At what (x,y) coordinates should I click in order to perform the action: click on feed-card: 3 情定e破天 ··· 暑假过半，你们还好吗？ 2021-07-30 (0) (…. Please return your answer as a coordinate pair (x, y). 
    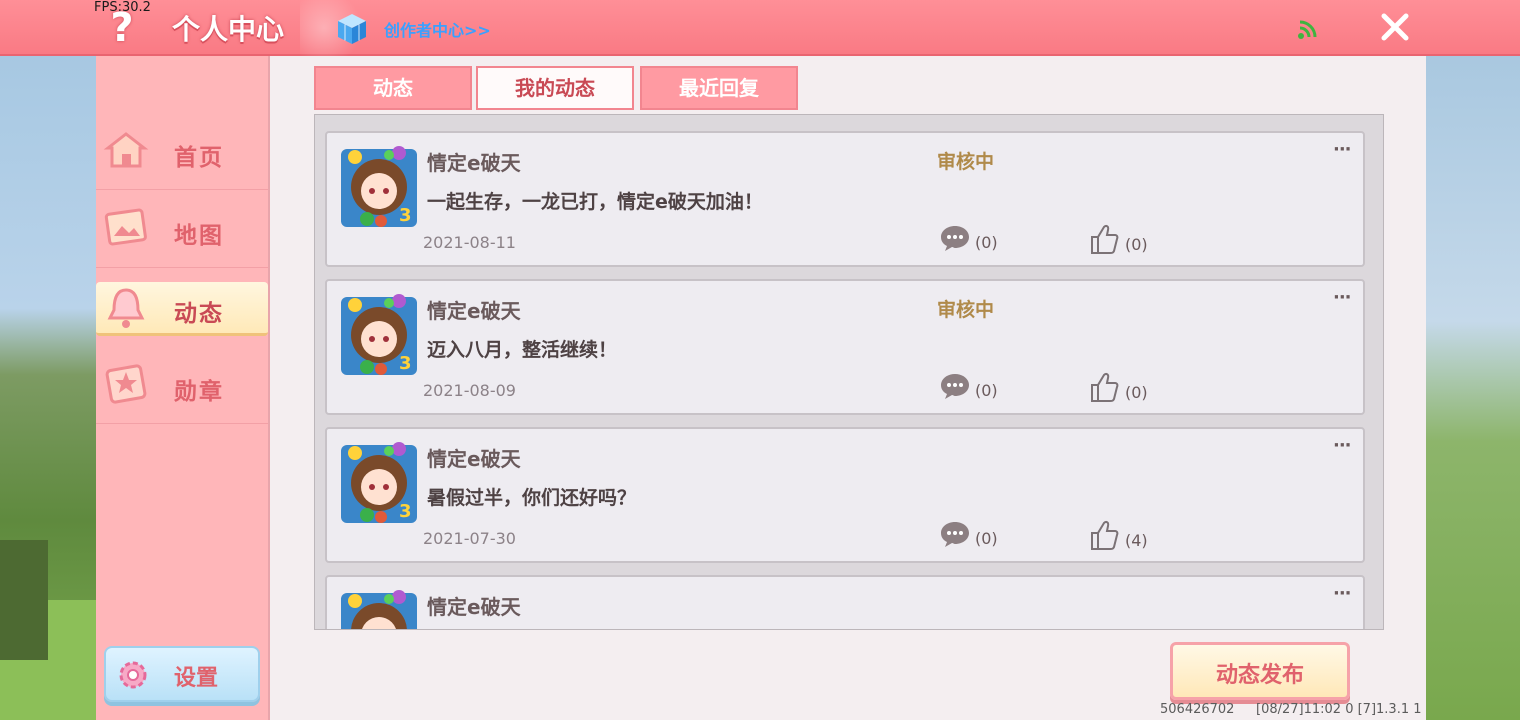
    Looking at the image, I should click on (845, 495).